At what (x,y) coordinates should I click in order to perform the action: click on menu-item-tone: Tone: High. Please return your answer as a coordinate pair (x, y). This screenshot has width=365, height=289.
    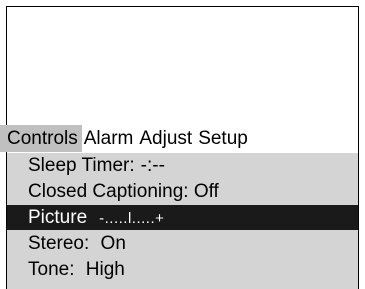
    Looking at the image, I should click on (182, 269).